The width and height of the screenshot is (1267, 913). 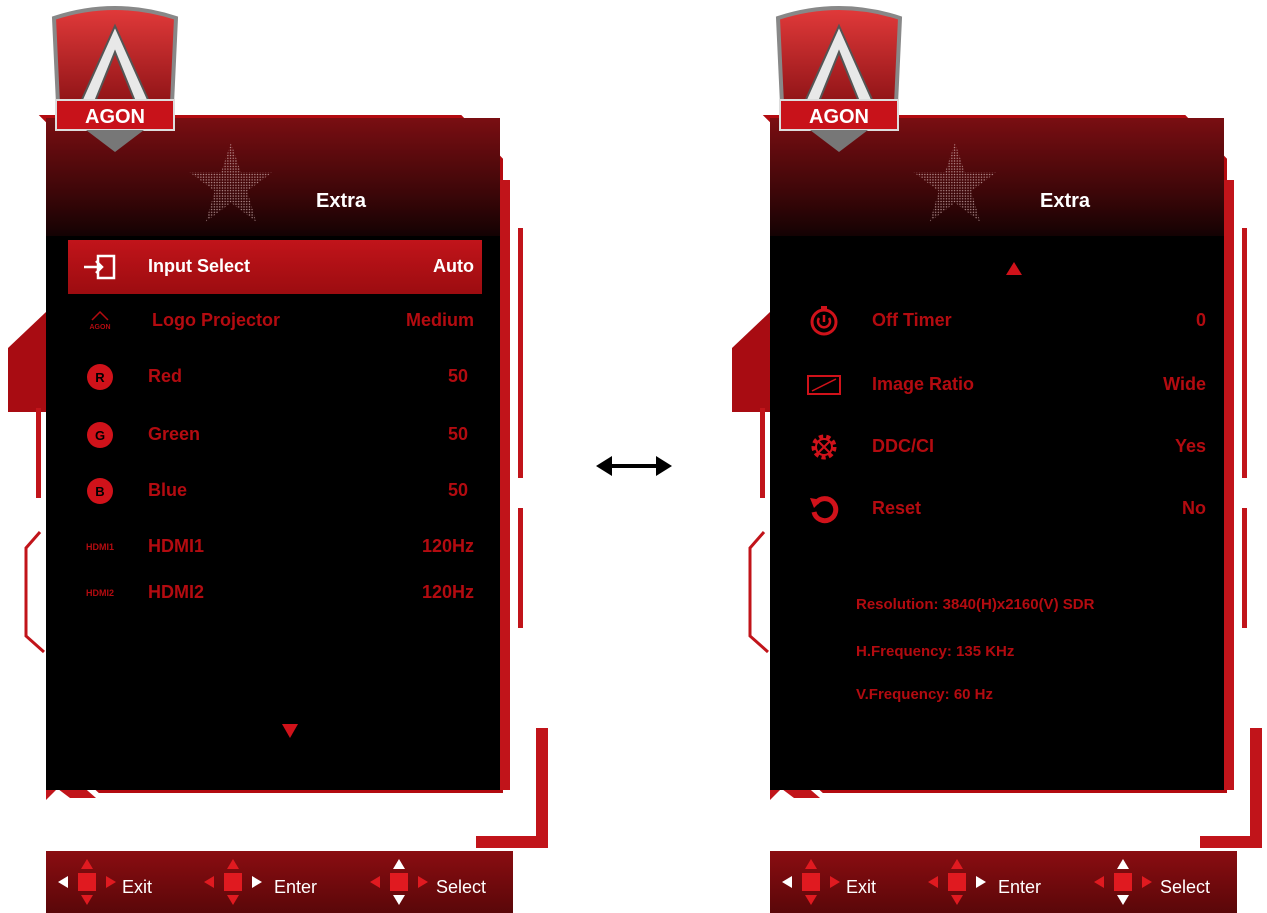 What do you see at coordinates (176, 592) in the screenshot?
I see `menu-item-label: HDMI2` at bounding box center [176, 592].